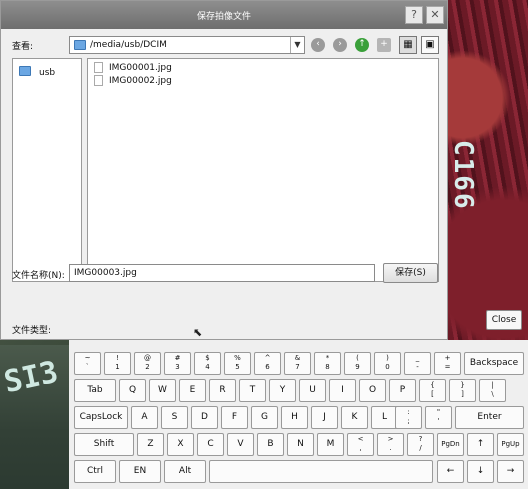 The image size is (528, 489). I want to click on key-letter: O, so click(372, 390).